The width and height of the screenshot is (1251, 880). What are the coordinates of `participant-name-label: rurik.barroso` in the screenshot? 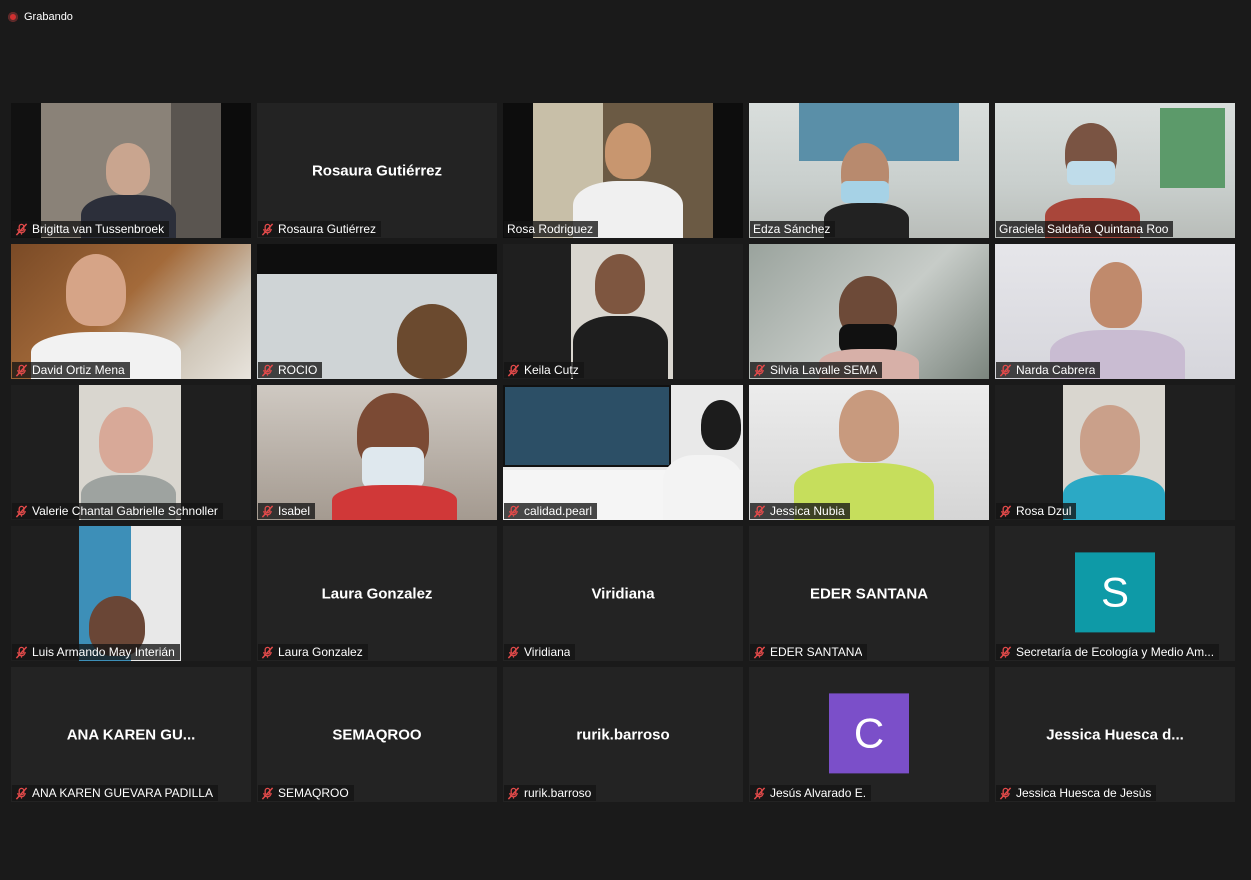 It's located at (550, 793).